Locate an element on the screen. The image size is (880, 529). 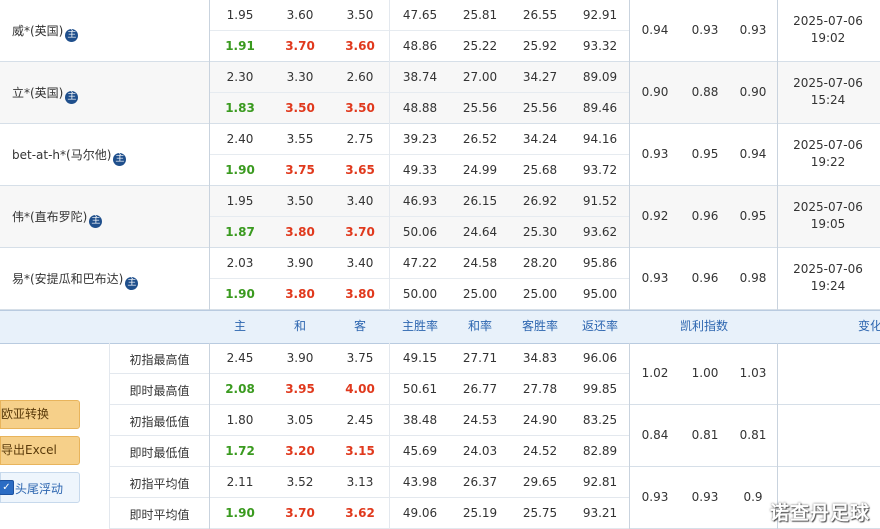
company-name: 伟*(直布罗陀) 主 is located at coordinates (104, 218).